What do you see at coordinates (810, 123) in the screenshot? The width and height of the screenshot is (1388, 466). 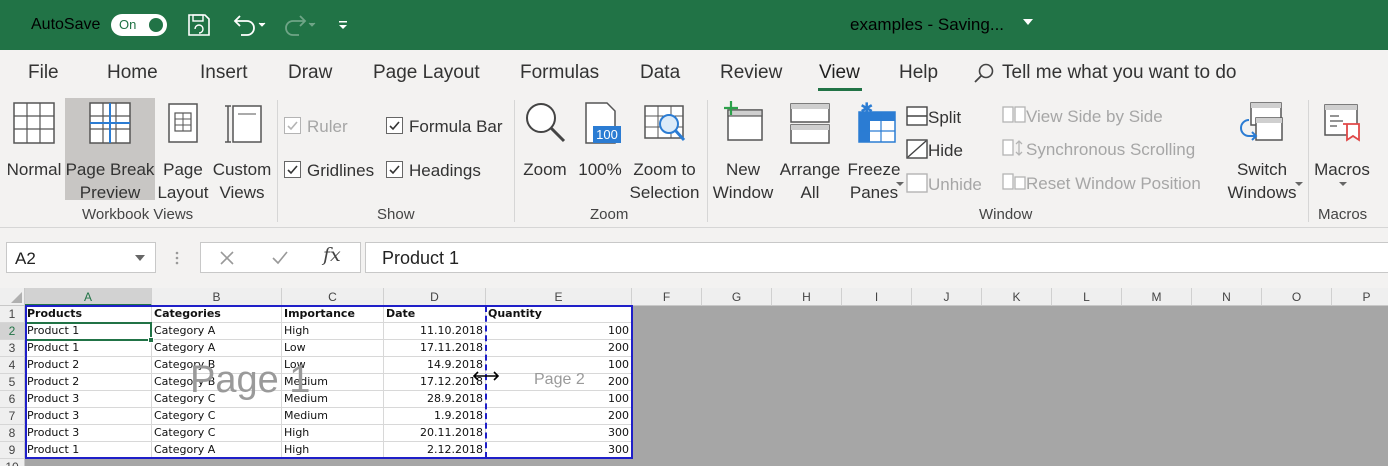 I see `arrange-all-icon` at bounding box center [810, 123].